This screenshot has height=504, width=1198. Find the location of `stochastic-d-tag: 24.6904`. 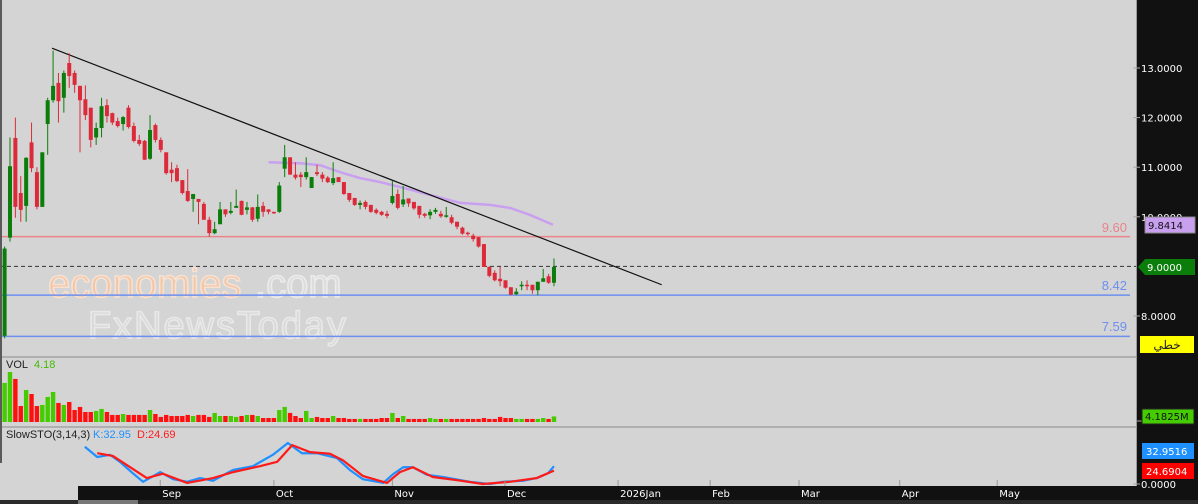

stochastic-d-tag: 24.6904 is located at coordinates (1168, 471).